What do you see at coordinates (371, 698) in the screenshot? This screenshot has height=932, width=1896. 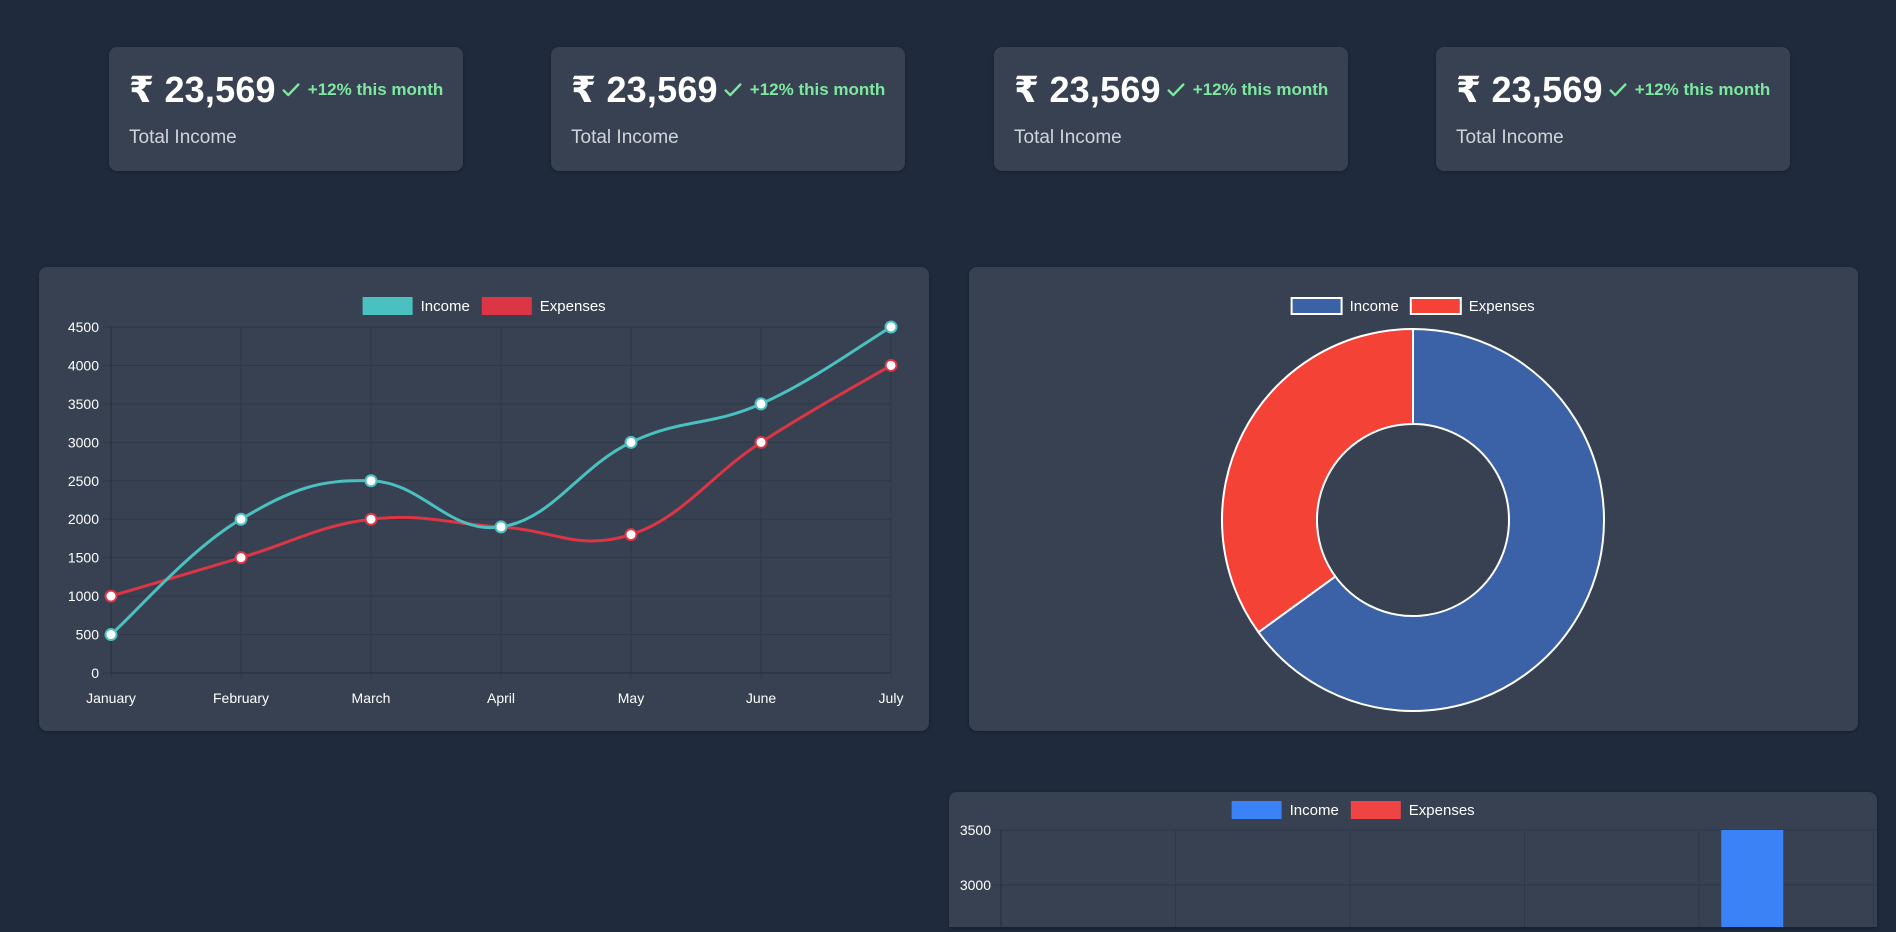 I see `x-tick-label: March` at bounding box center [371, 698].